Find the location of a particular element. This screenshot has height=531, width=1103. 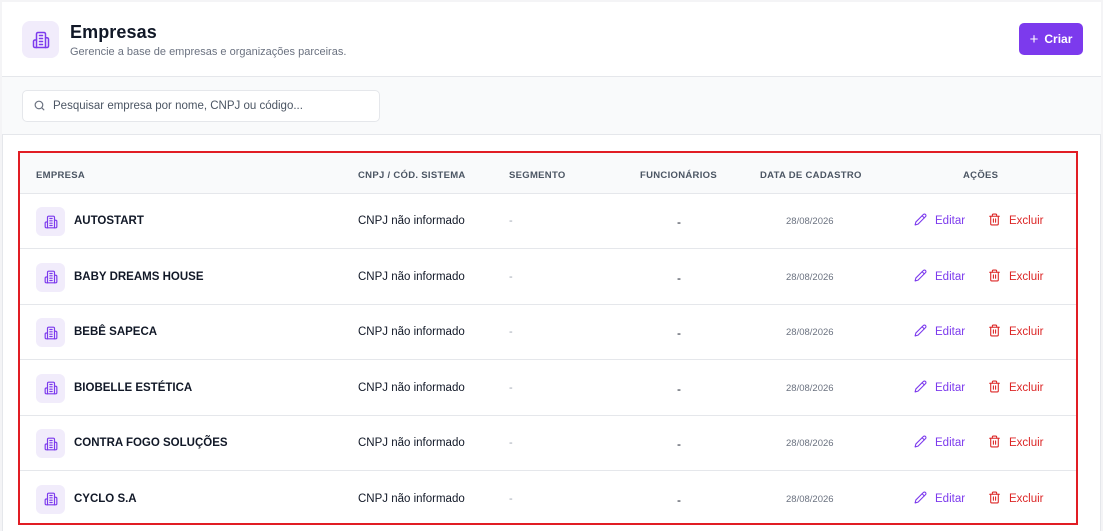

search-box is located at coordinates (201, 106).